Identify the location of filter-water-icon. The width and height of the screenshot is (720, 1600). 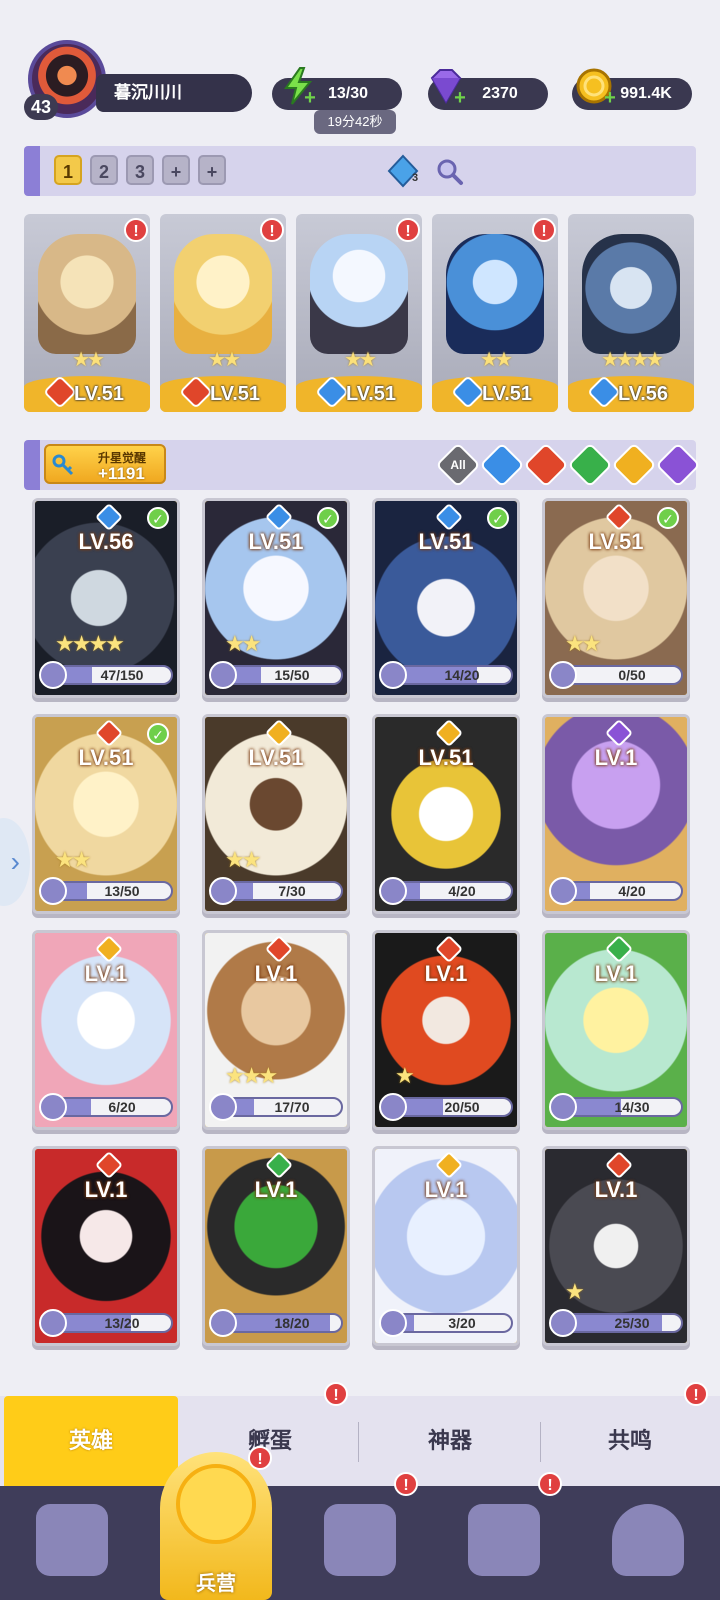
(502, 465).